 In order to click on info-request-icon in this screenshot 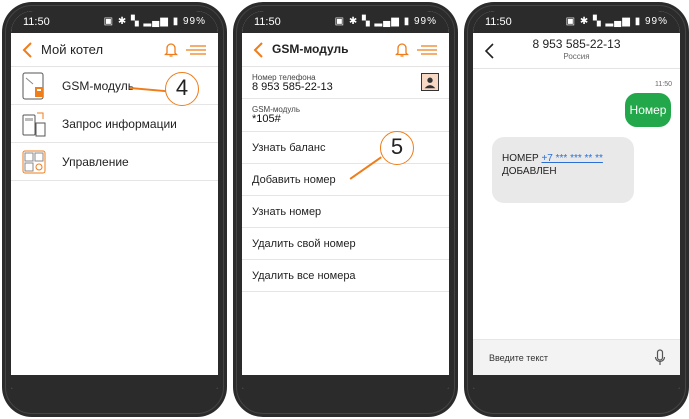, I will do `click(34, 124)`.